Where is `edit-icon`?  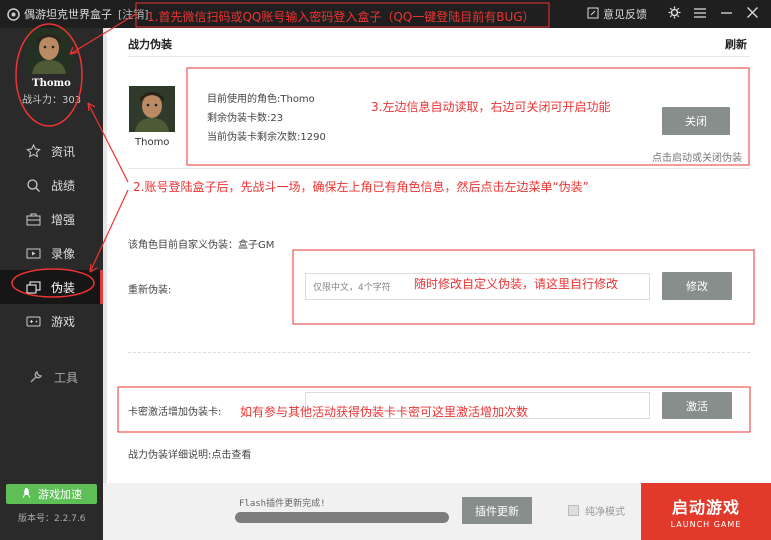
edit-icon is located at coordinates (593, 14).